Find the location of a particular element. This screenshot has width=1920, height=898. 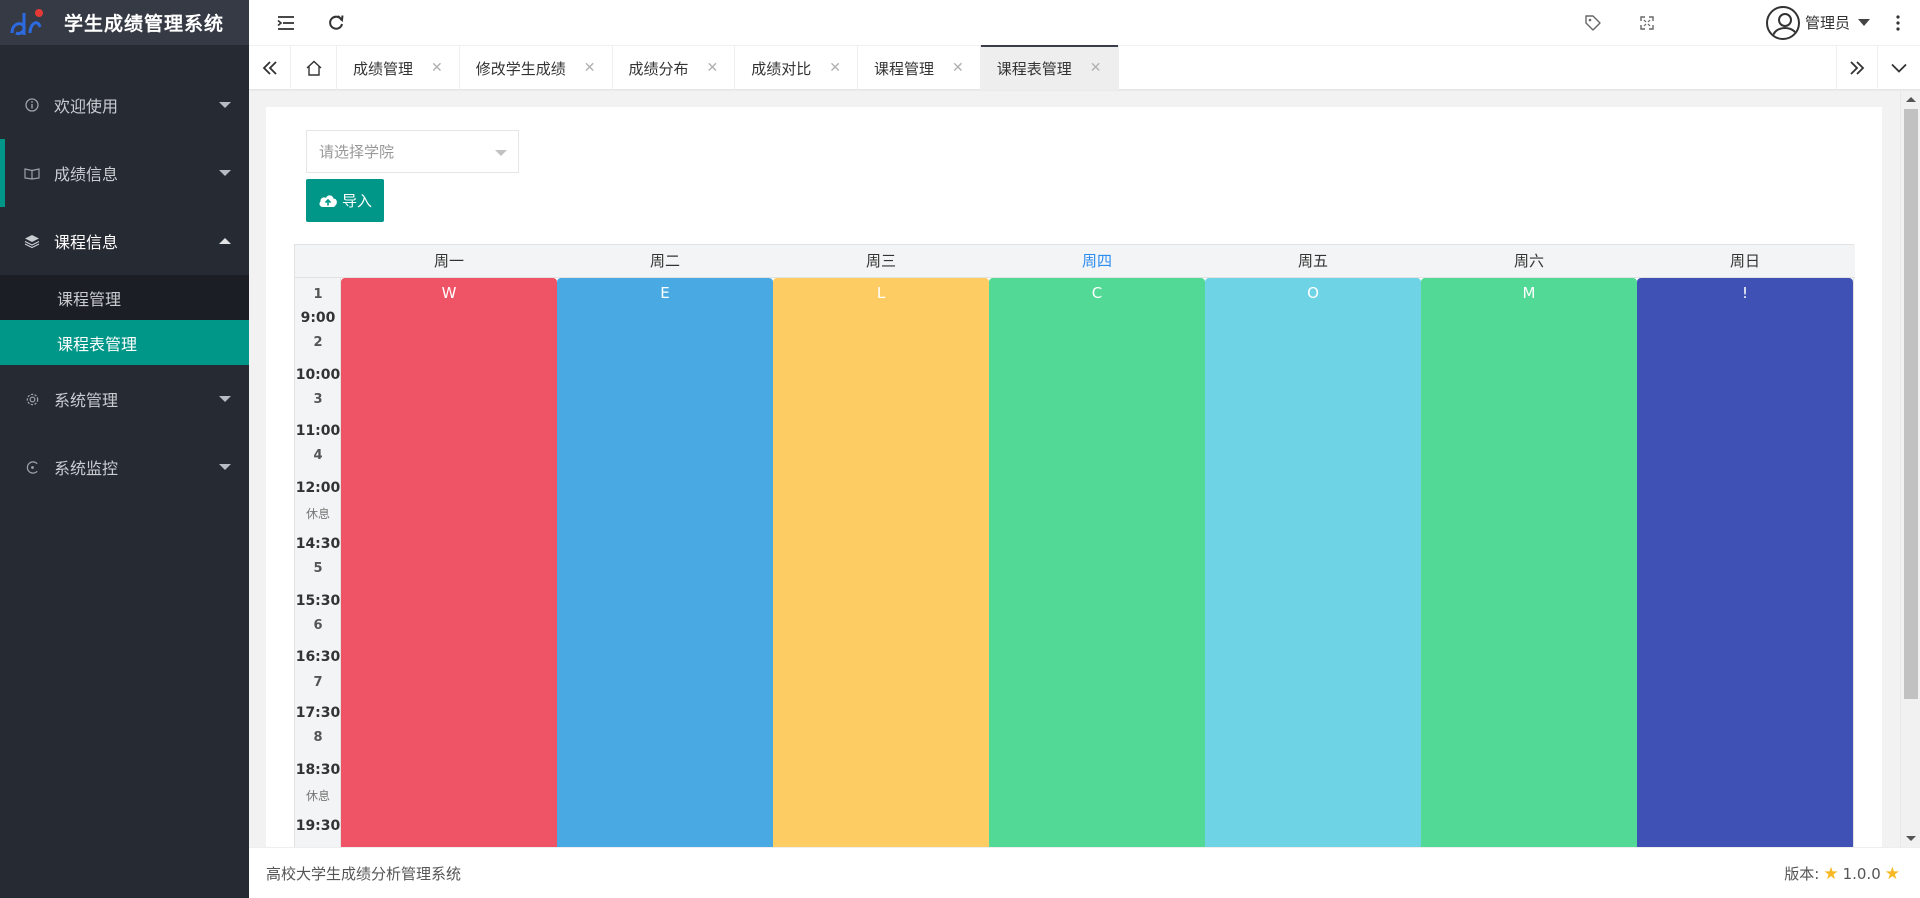

tab-label: 成绩对比 is located at coordinates (781, 68).